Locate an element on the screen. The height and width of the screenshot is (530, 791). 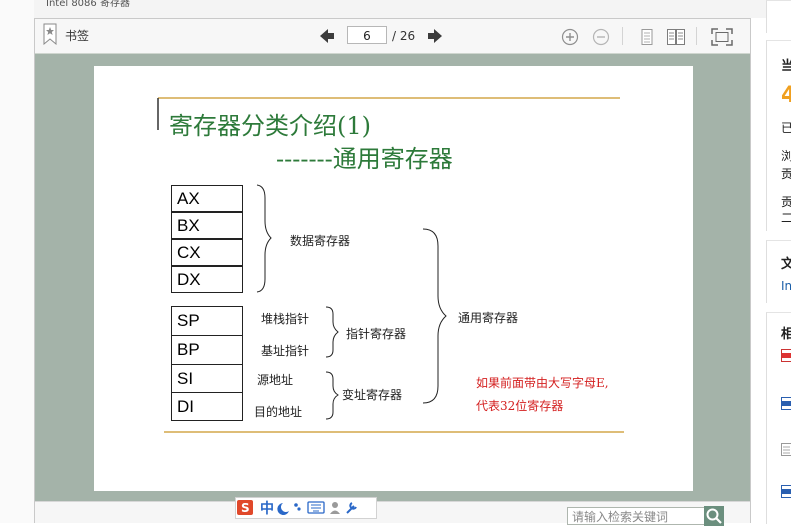
input-method-toolbar: S 中 is located at coordinates (306, 508).